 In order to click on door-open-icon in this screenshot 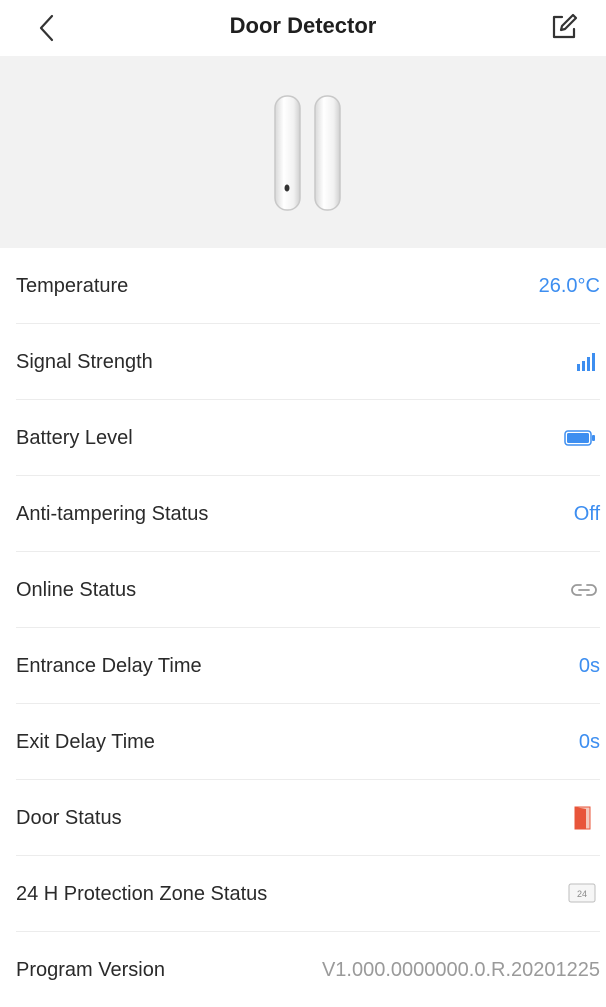, I will do `click(582, 818)`.